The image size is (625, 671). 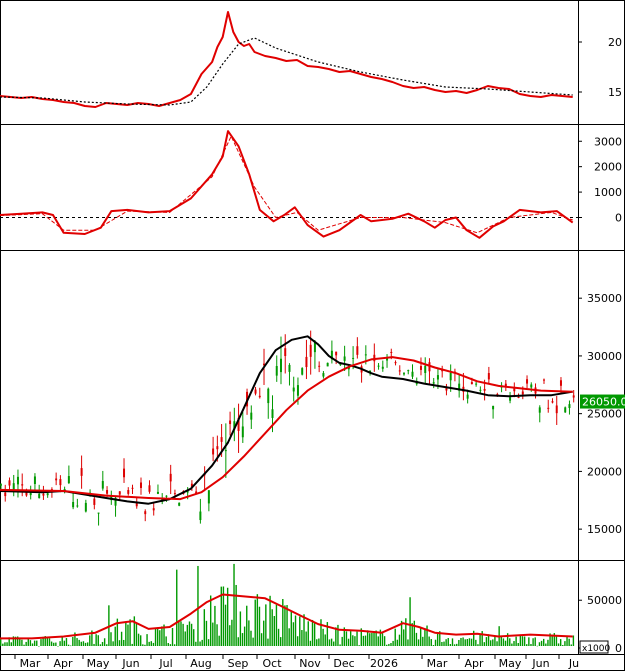 I want to click on month-label: Oct, so click(x=272, y=663).